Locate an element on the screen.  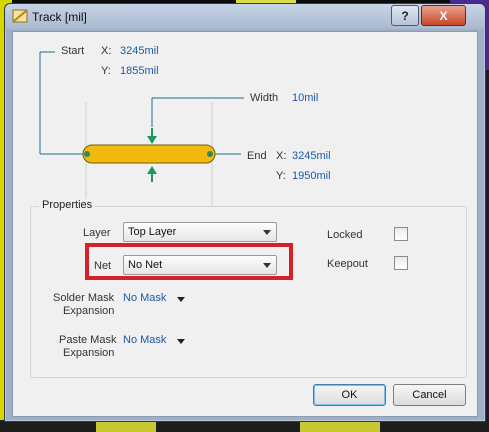
paste-mask-label: Paste Mask is located at coordinates (88, 340).